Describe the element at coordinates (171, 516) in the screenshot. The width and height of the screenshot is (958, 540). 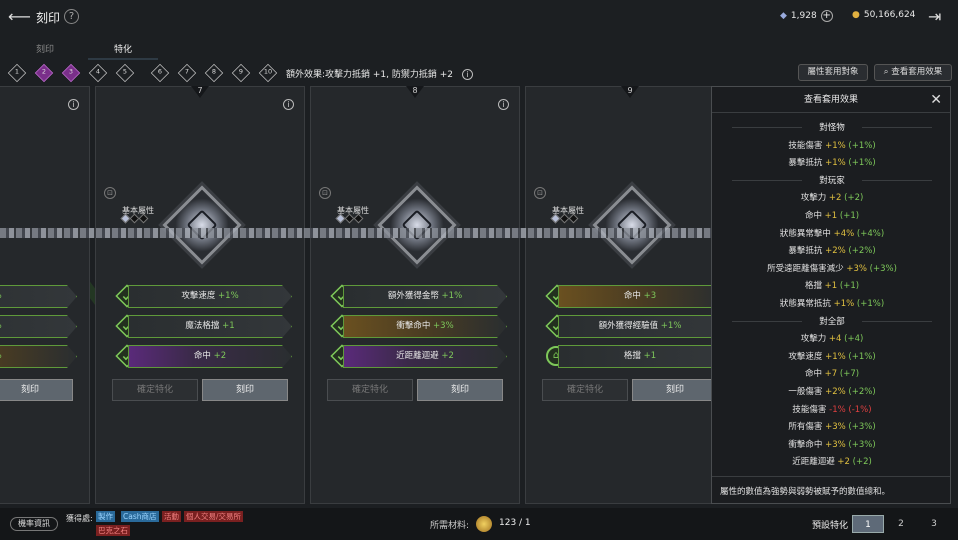
I see `source-link-event: 活動` at that location.